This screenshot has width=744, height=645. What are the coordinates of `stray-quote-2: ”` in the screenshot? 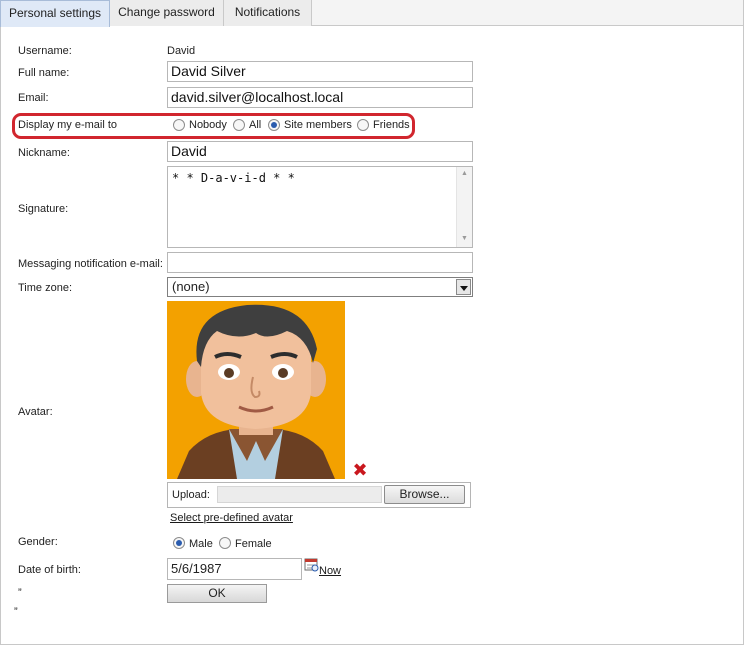 It's located at (16, 612).